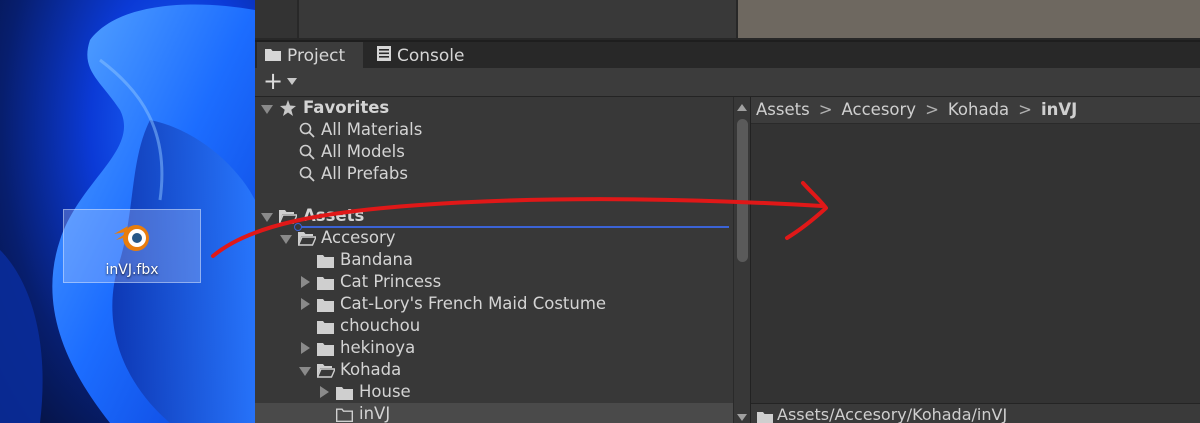 This screenshot has height=423, width=1200. I want to click on empty-folder-icon, so click(344, 414).